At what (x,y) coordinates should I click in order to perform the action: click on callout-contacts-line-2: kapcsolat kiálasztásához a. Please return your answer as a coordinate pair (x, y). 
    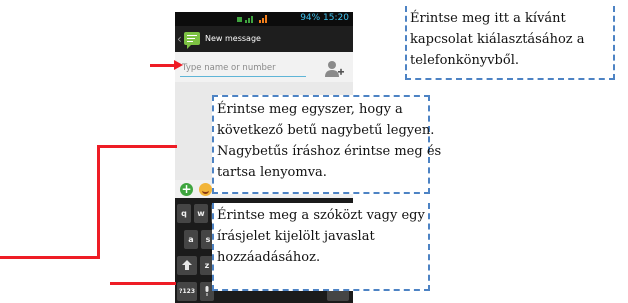
    Looking at the image, I should click on (497, 39).